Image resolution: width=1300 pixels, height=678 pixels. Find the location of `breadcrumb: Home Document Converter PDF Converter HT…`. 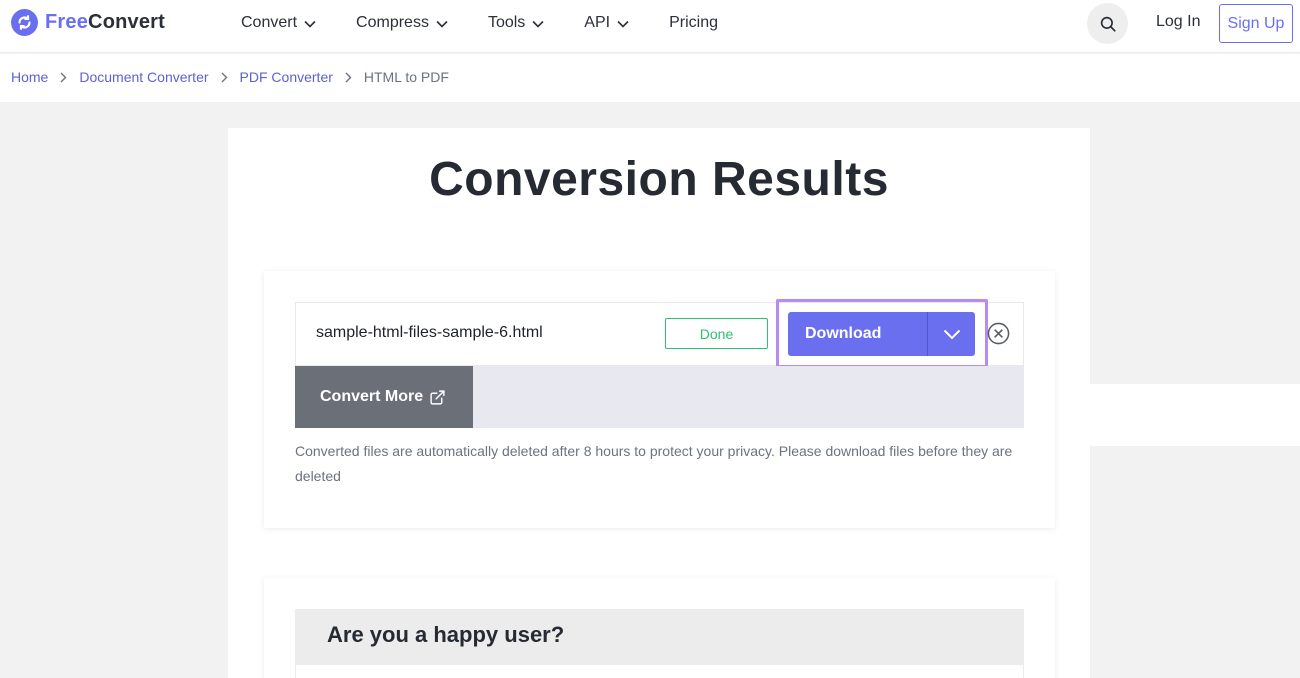

breadcrumb: Home Document Converter PDF Converter HT… is located at coordinates (230, 77).